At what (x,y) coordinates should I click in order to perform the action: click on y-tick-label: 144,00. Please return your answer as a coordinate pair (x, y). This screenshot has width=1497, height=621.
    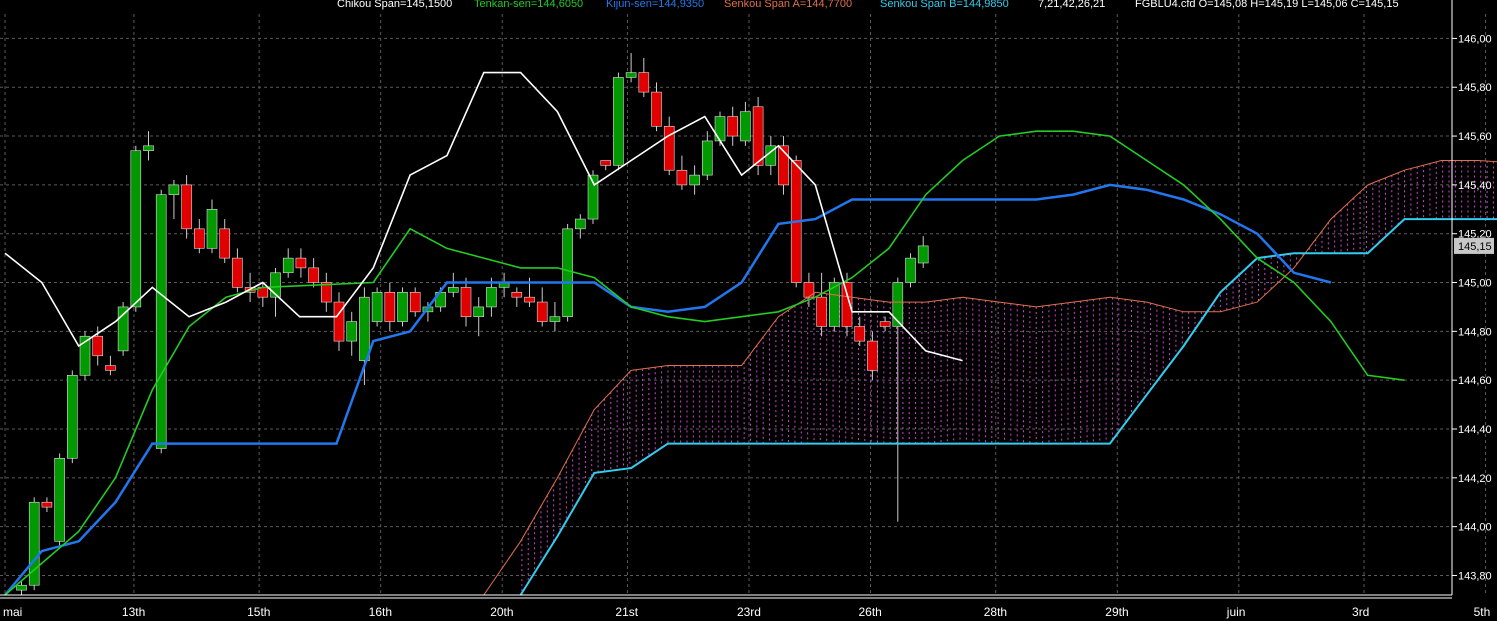
    Looking at the image, I should click on (1475, 528).